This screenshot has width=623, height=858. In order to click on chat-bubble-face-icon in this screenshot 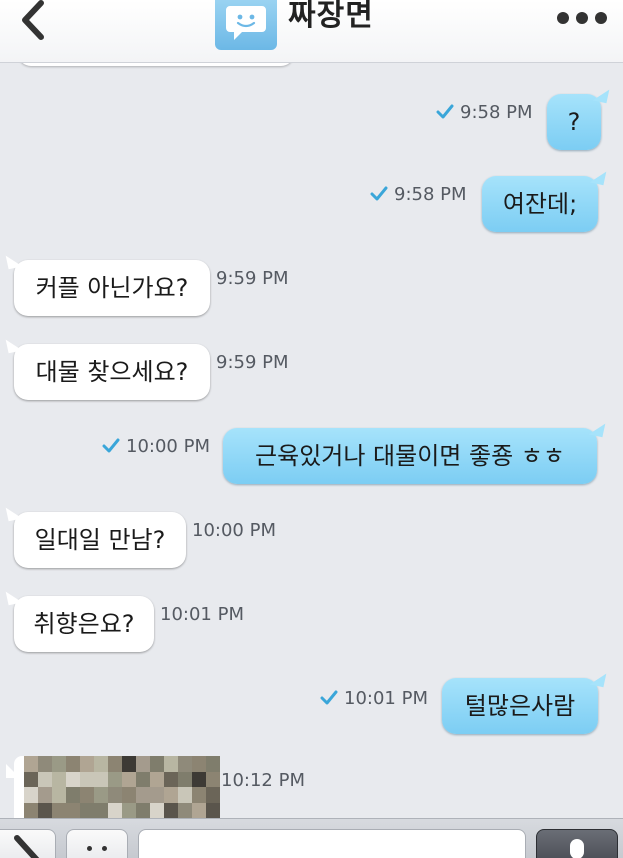, I will do `click(246, 23)`.